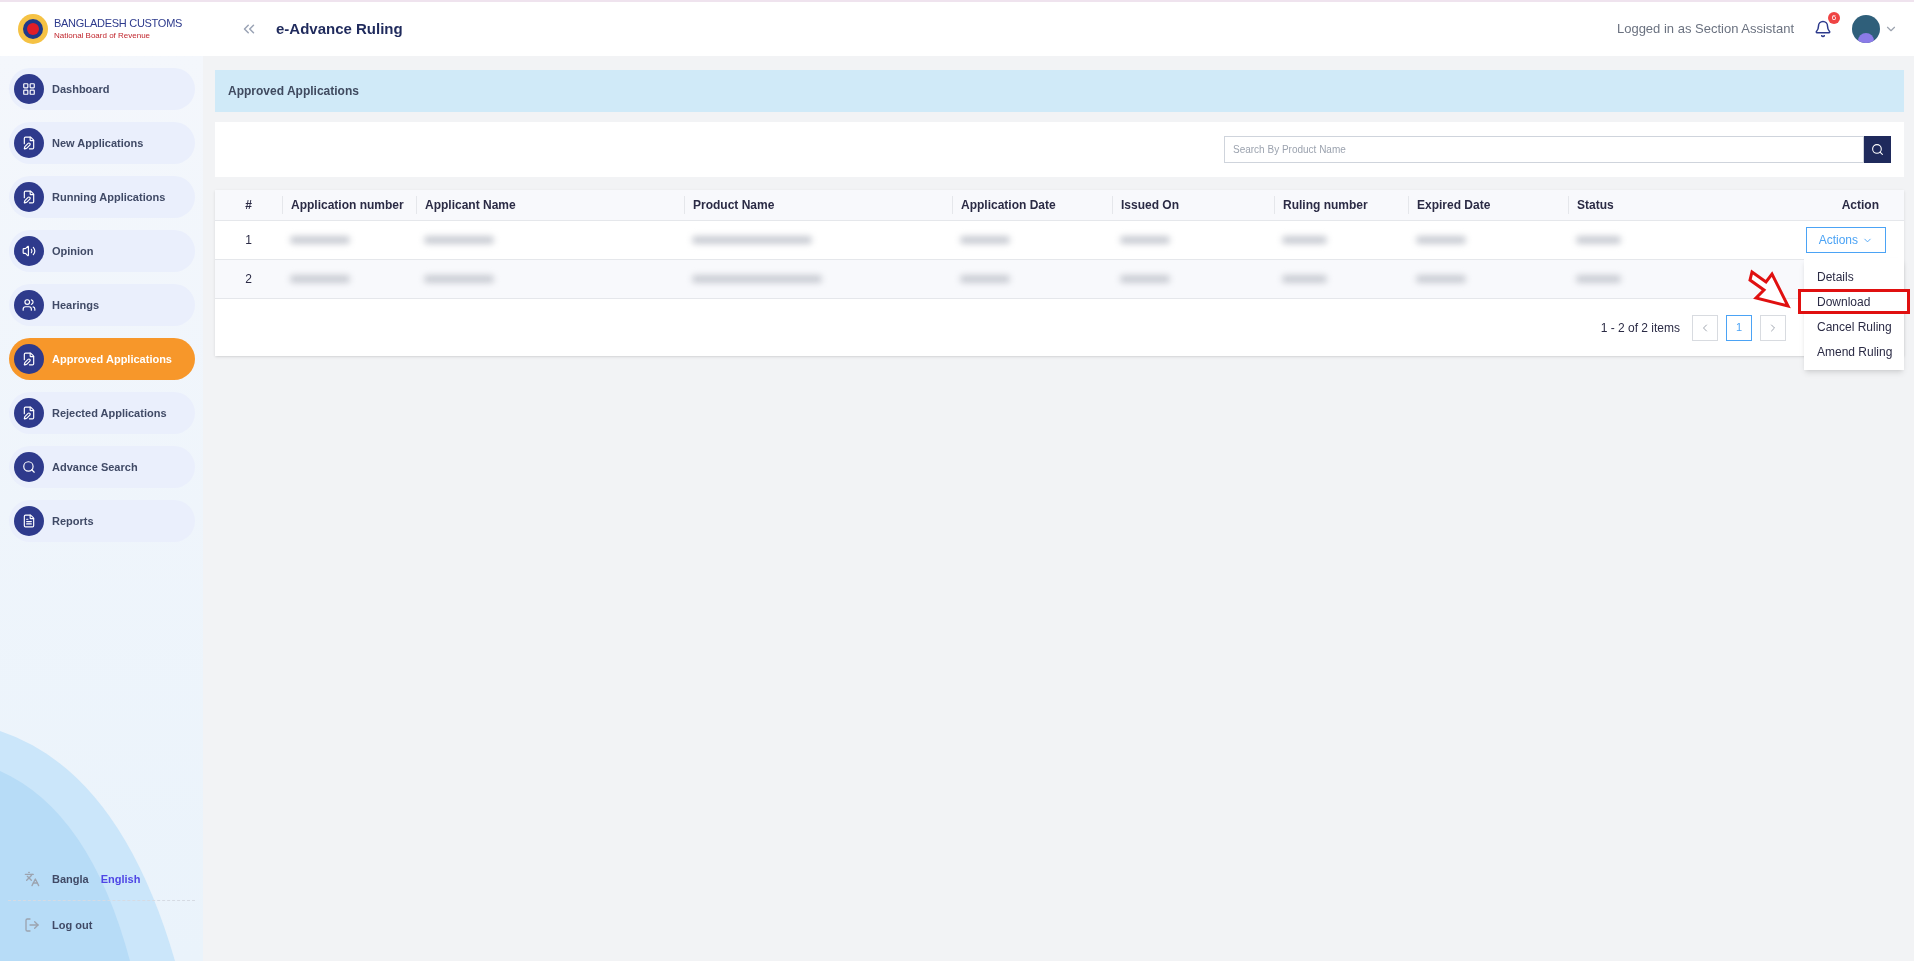  I want to click on column-header: Action, so click(1860, 205).